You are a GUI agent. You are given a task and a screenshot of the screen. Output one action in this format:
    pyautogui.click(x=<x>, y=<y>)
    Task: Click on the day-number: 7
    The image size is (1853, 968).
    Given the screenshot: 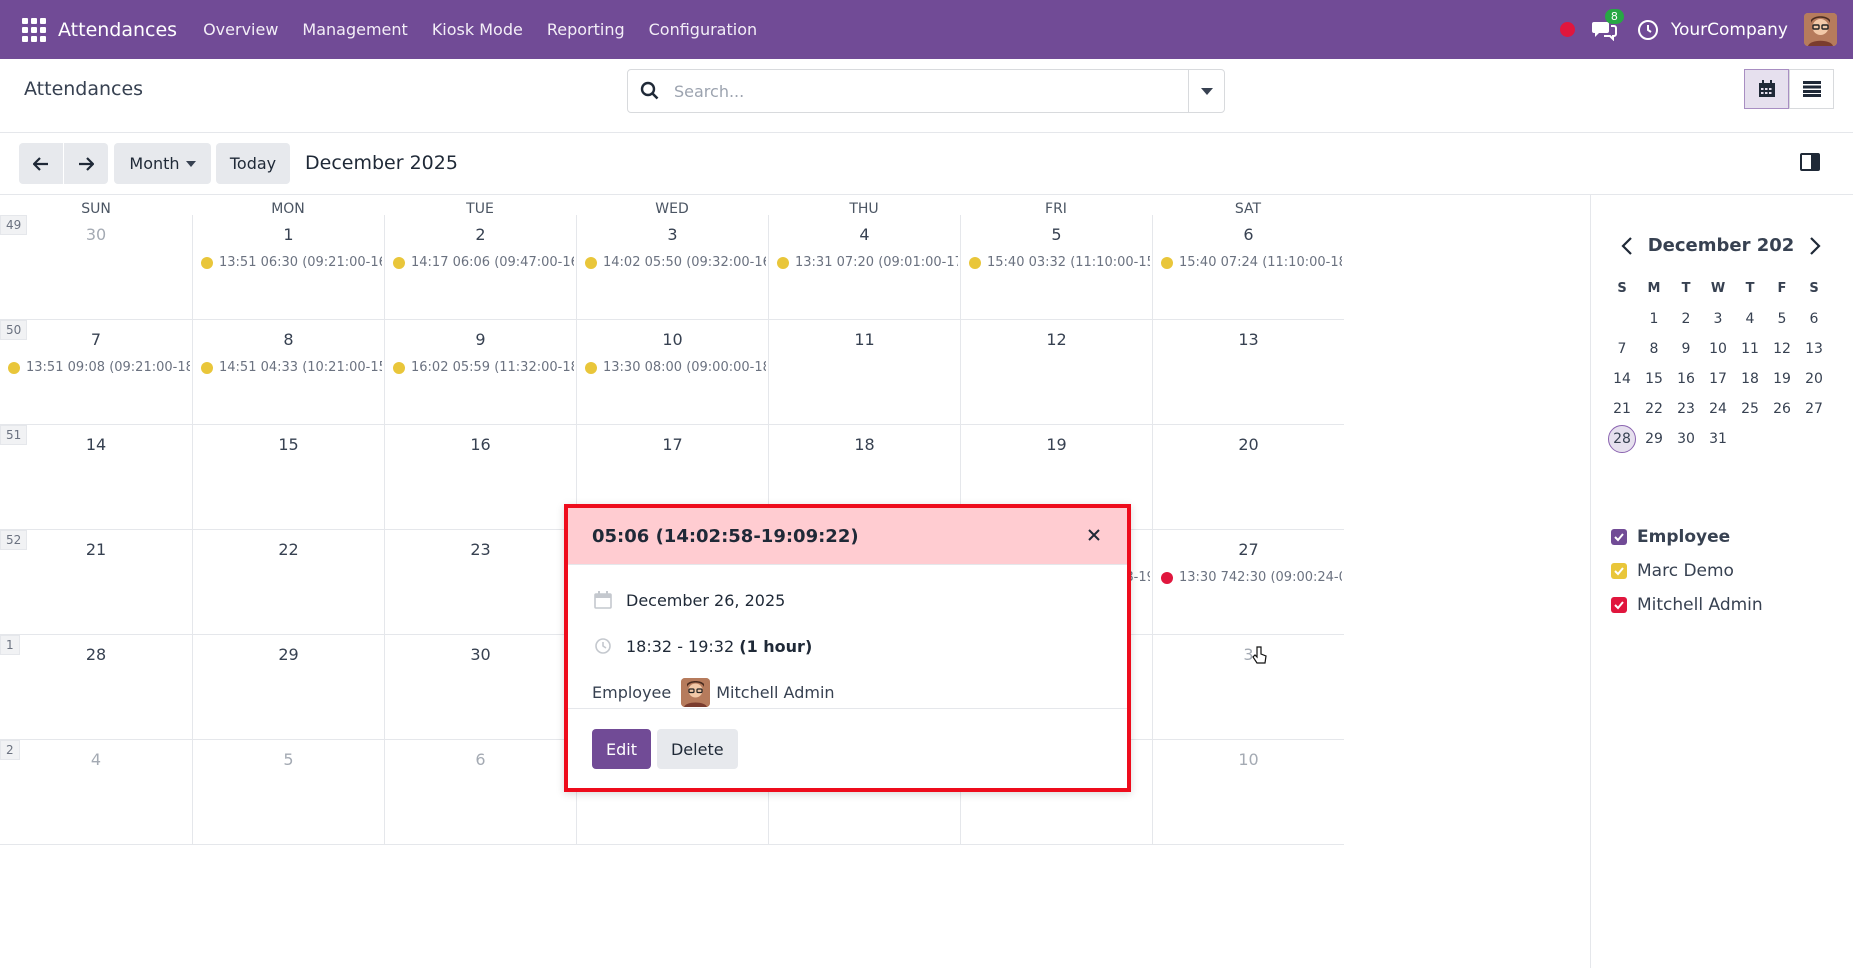 What is the action you would take?
    pyautogui.click(x=96, y=339)
    